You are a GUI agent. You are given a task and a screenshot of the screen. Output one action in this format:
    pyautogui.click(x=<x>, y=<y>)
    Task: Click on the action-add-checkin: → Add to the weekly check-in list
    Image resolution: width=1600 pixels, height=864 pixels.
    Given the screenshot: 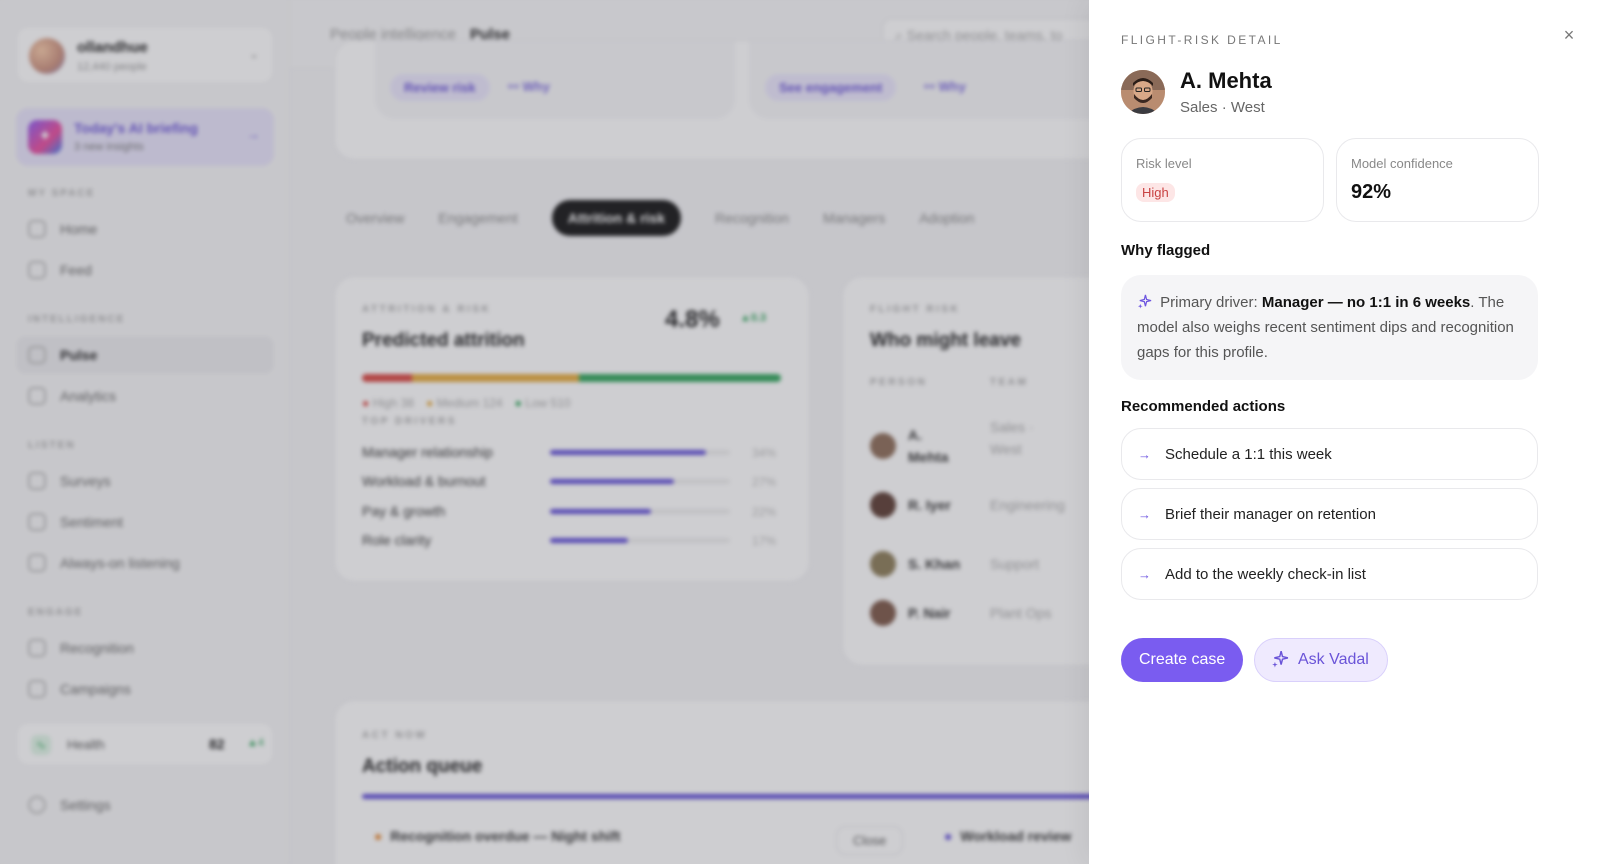 What is the action you would take?
    pyautogui.click(x=1329, y=574)
    